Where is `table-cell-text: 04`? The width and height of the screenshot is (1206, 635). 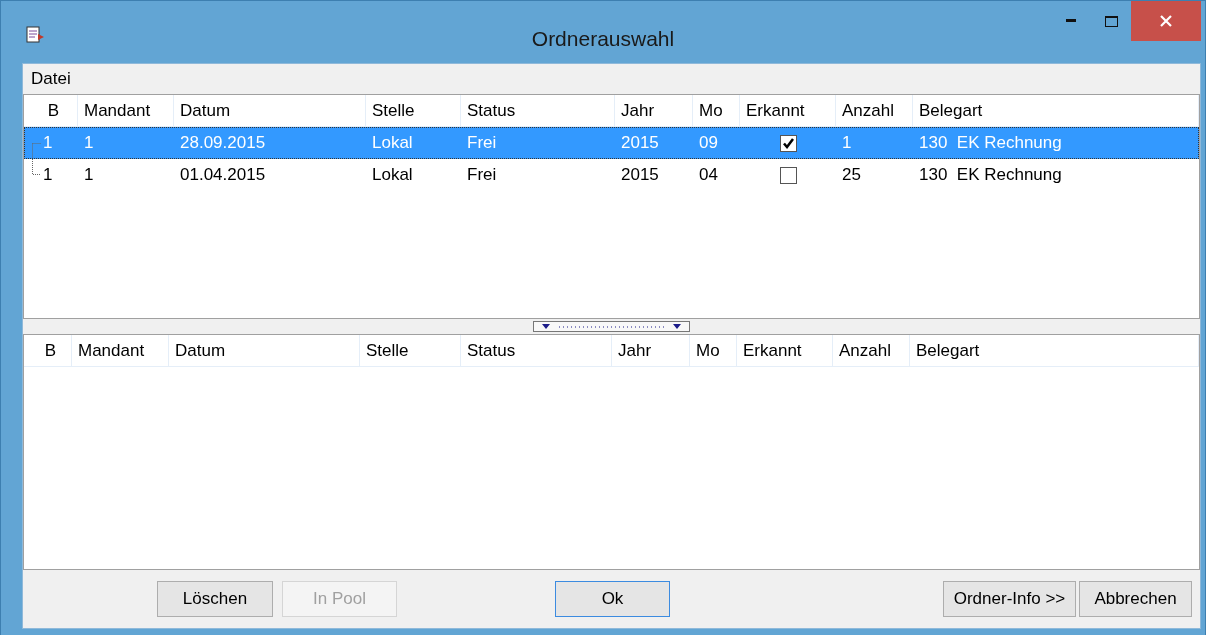
table-cell-text: 04 is located at coordinates (708, 175).